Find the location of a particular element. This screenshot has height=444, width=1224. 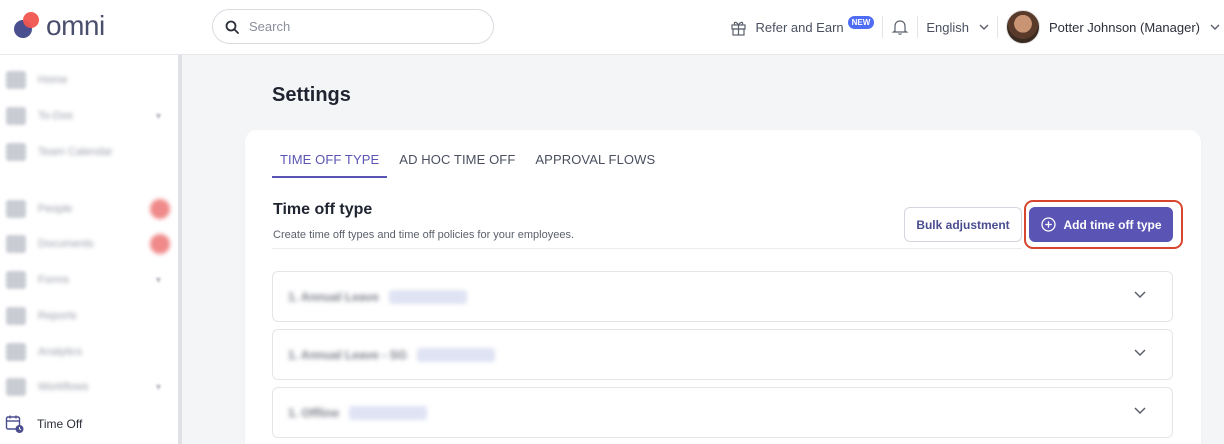

time-off-type-name: 1. Annual Leave - SG is located at coordinates (347, 354).